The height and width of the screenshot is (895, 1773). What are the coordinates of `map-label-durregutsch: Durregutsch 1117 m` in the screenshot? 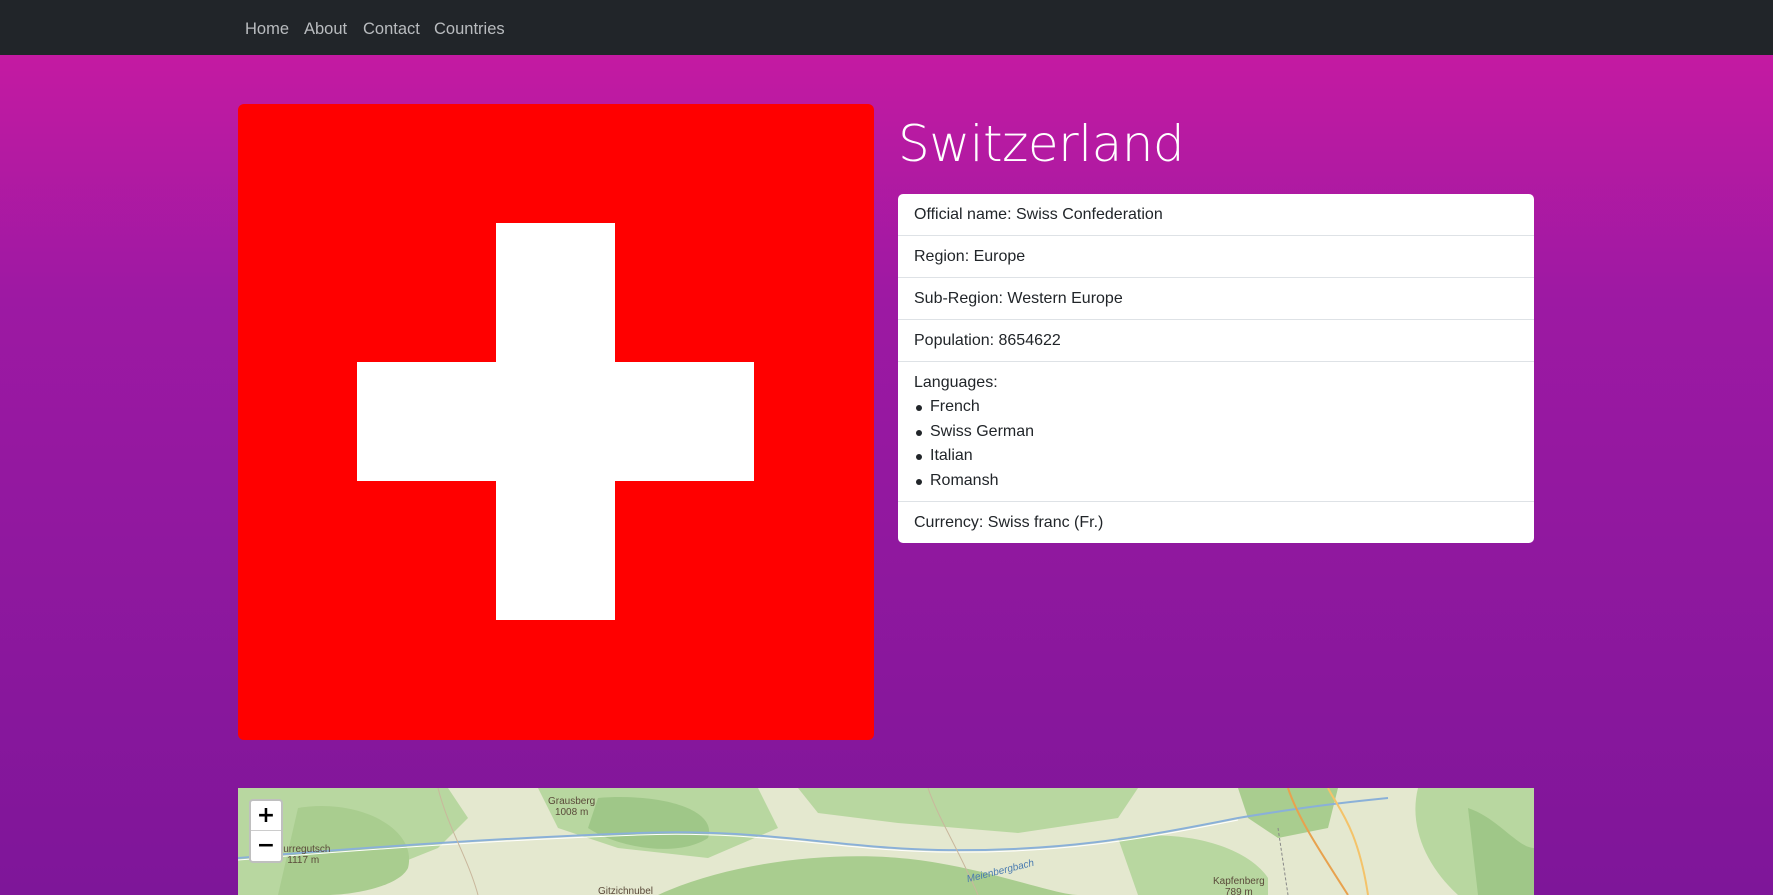 It's located at (303, 855).